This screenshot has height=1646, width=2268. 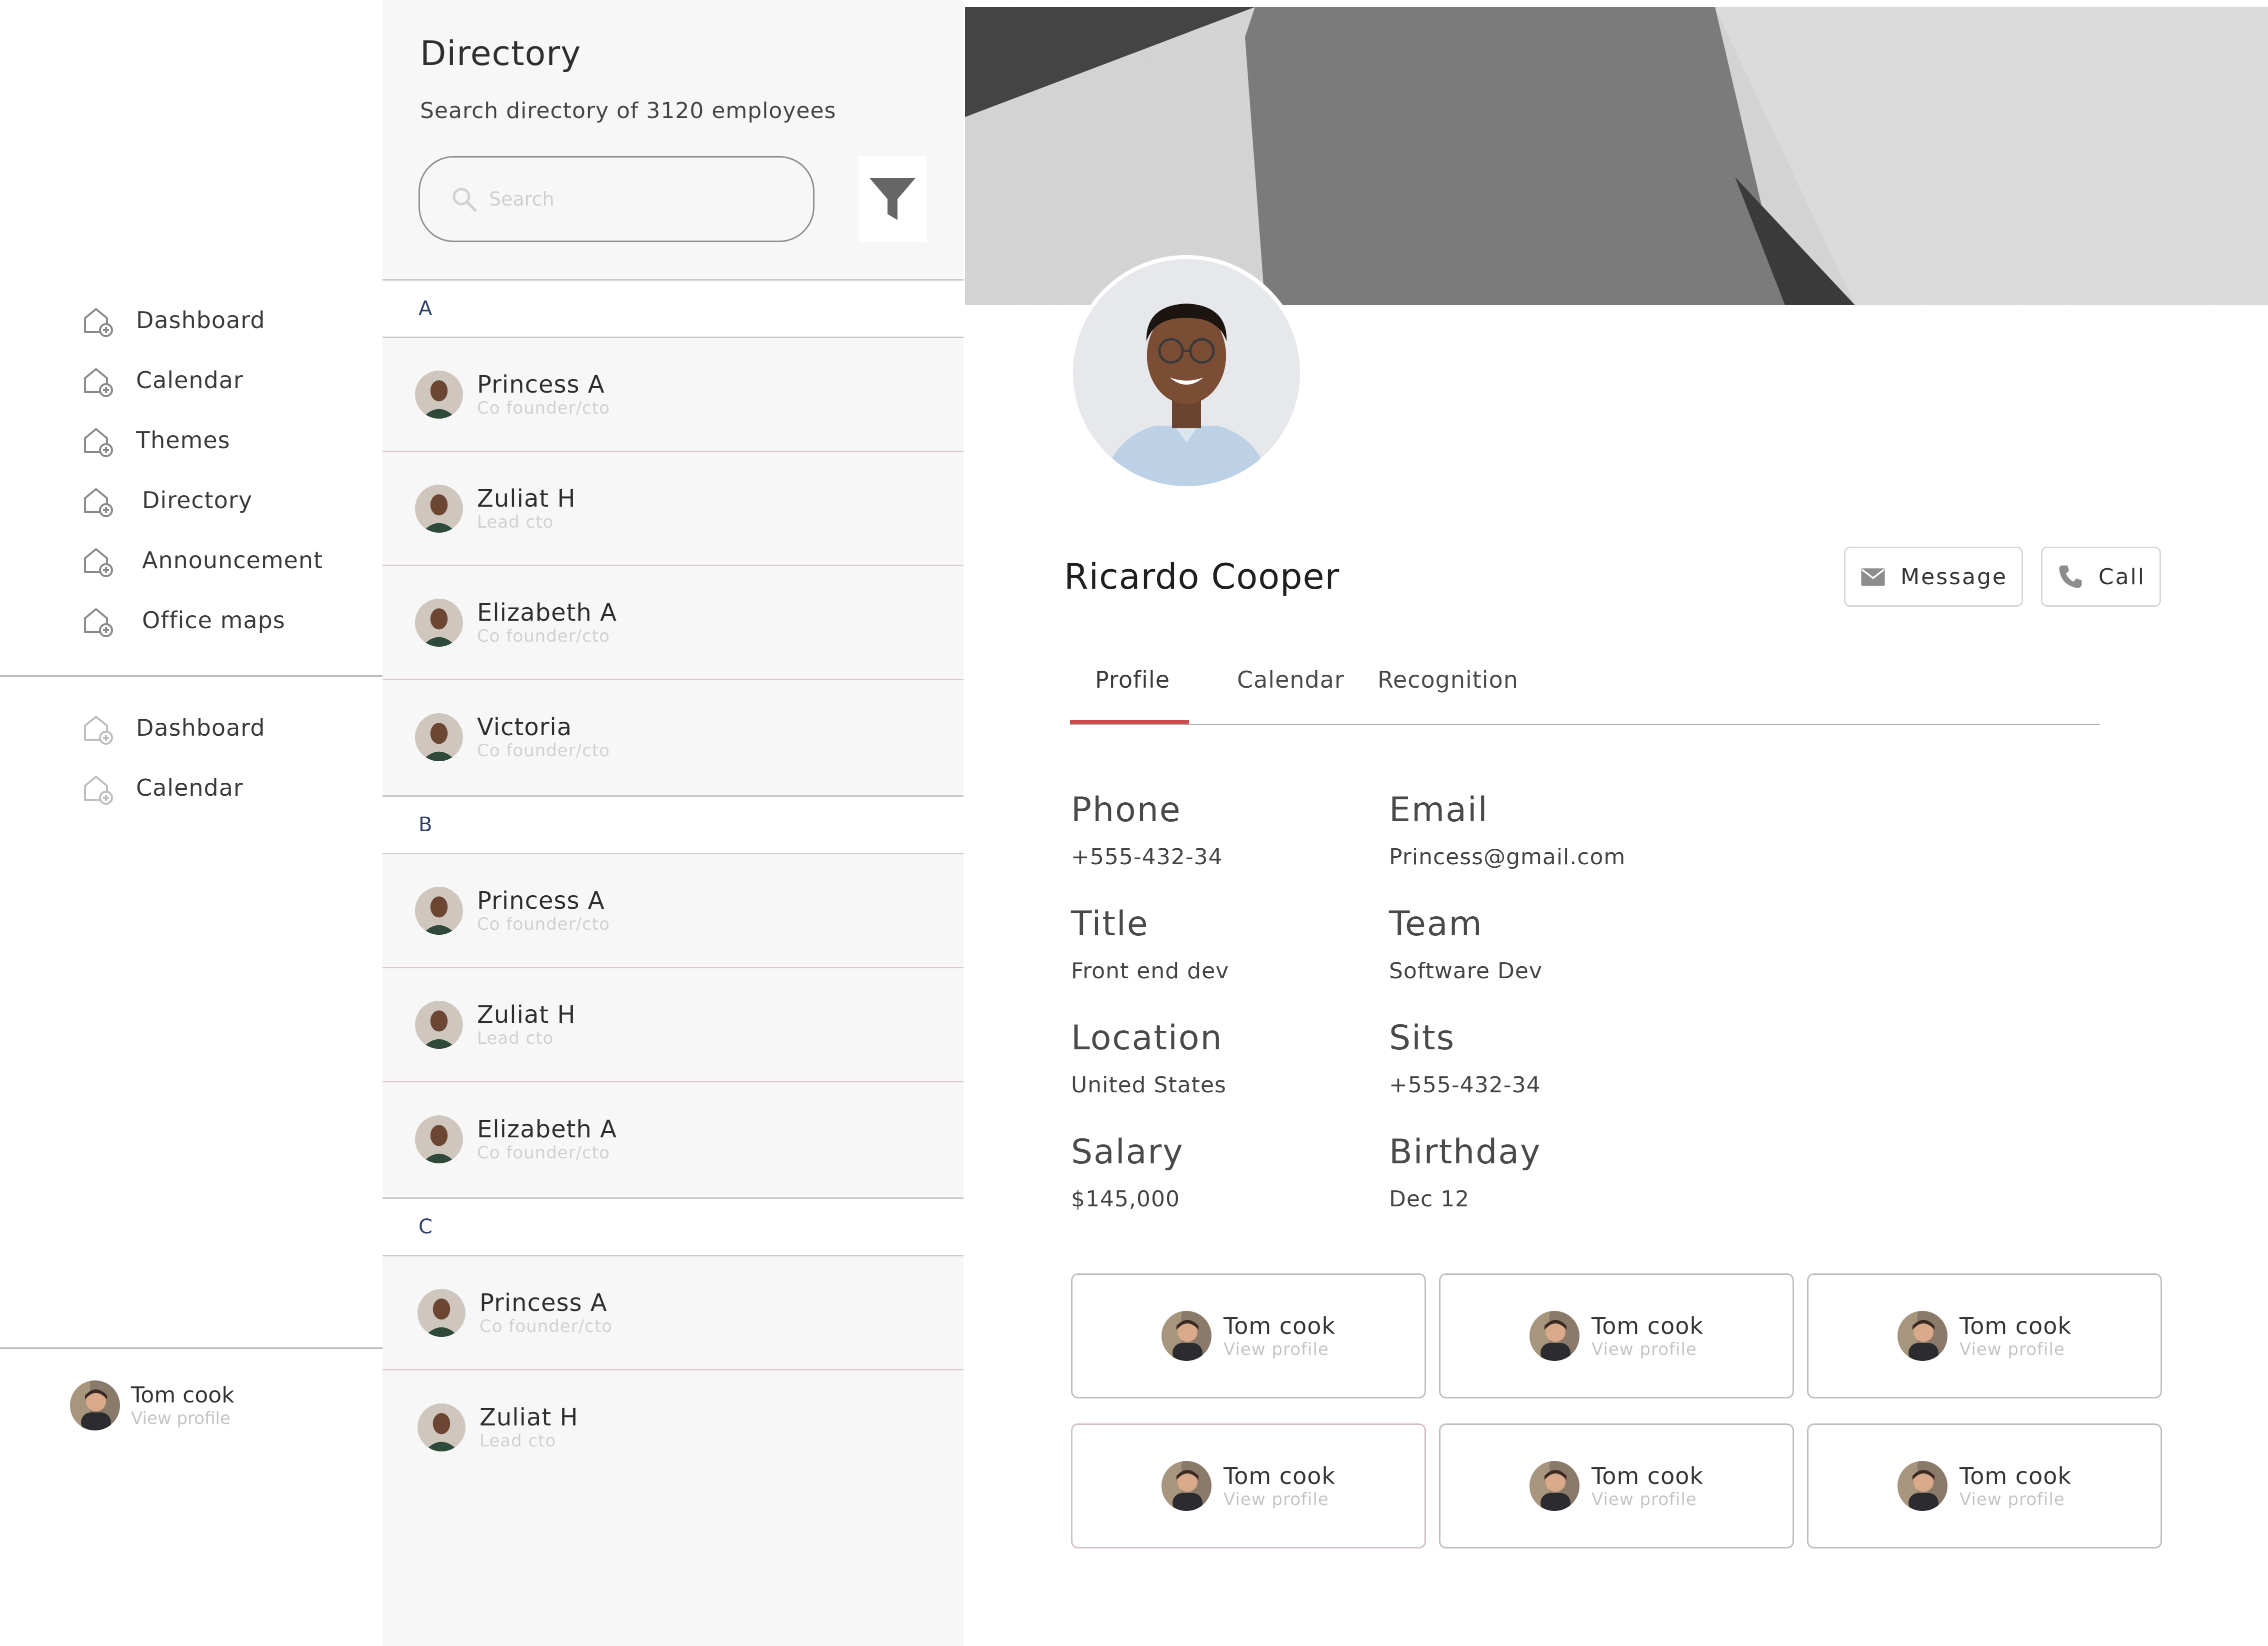 What do you see at coordinates (1448, 679) in the screenshot?
I see `tab-recognition: Recognition` at bounding box center [1448, 679].